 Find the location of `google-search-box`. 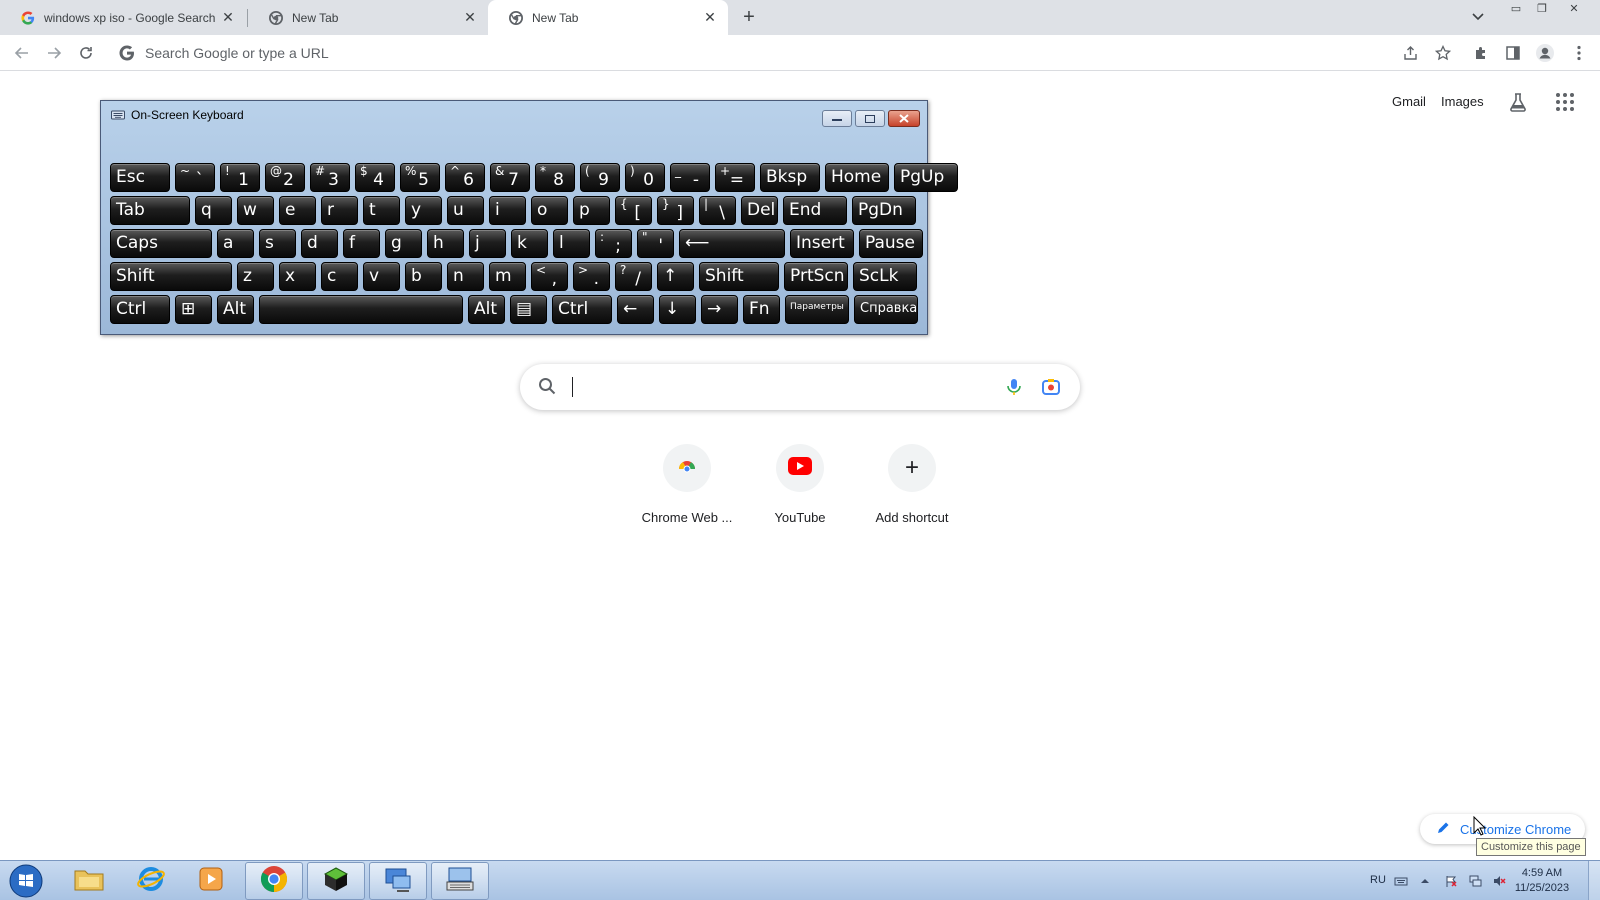

google-search-box is located at coordinates (800, 387).